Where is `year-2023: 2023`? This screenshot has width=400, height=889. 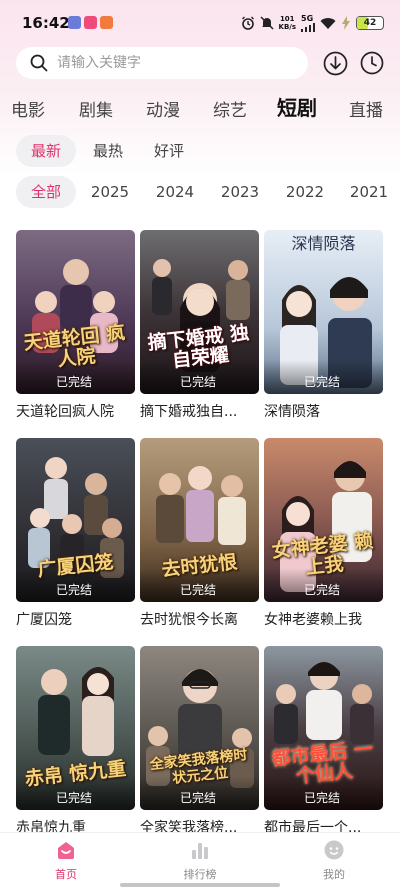 year-2023: 2023 is located at coordinates (240, 192).